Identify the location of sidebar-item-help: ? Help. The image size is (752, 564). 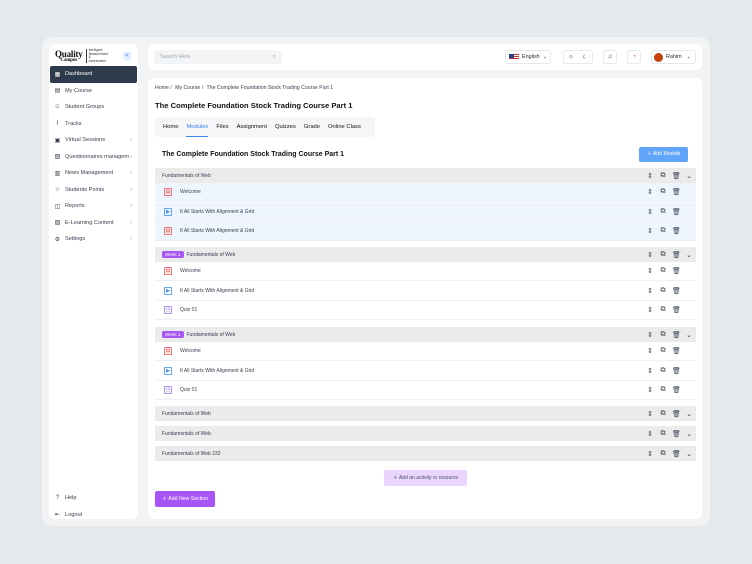
(93, 498).